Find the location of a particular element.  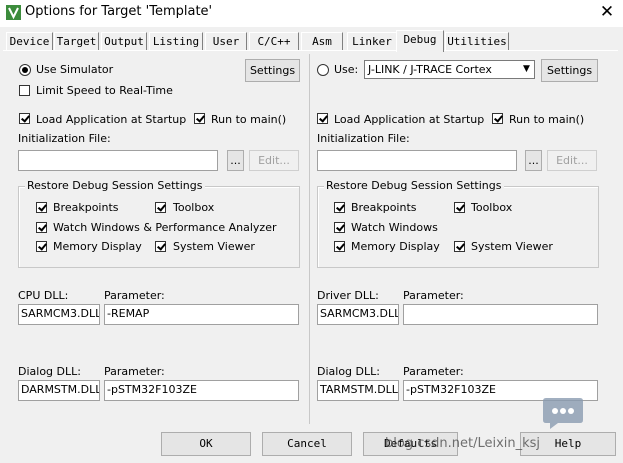

system-viewer-checkbox-right is located at coordinates (459, 246).